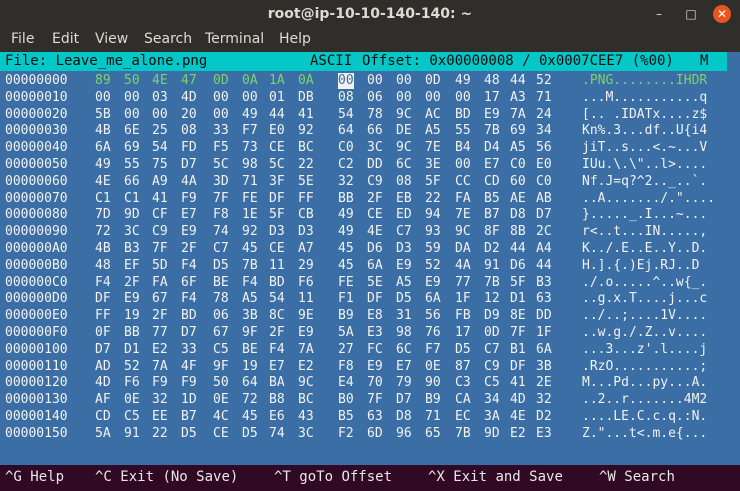 Image resolution: width=740 pixels, height=491 pixels. I want to click on hex-byte: 71, so click(544, 98).